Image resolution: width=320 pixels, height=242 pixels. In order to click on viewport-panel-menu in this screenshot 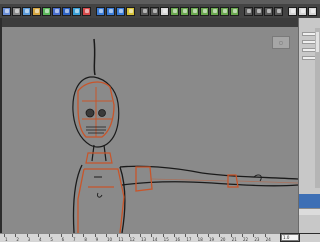, I will do `click(150, 22)`.